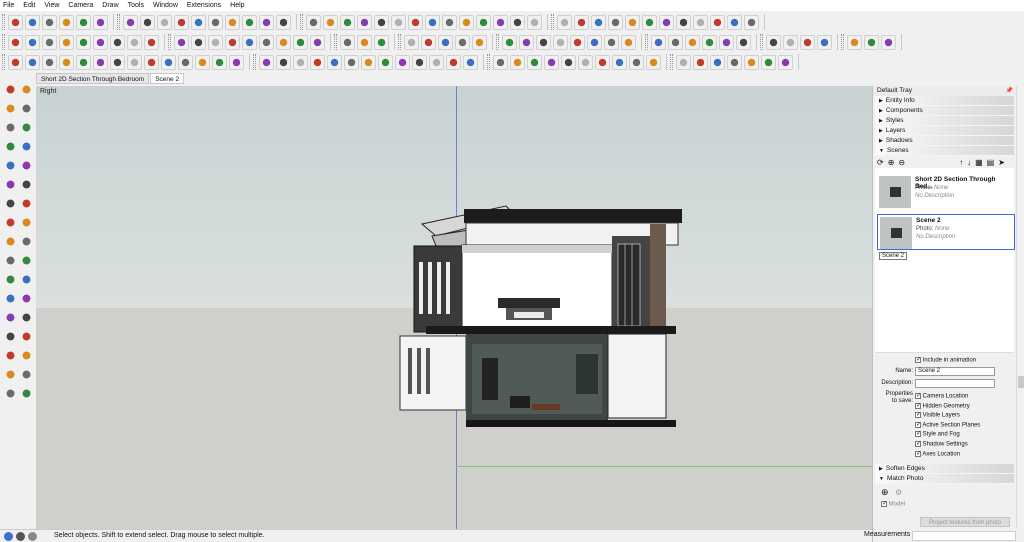 The height and width of the screenshot is (542, 1024). Describe the element at coordinates (136, 5) in the screenshot. I see `menu-tools: Tools` at that location.